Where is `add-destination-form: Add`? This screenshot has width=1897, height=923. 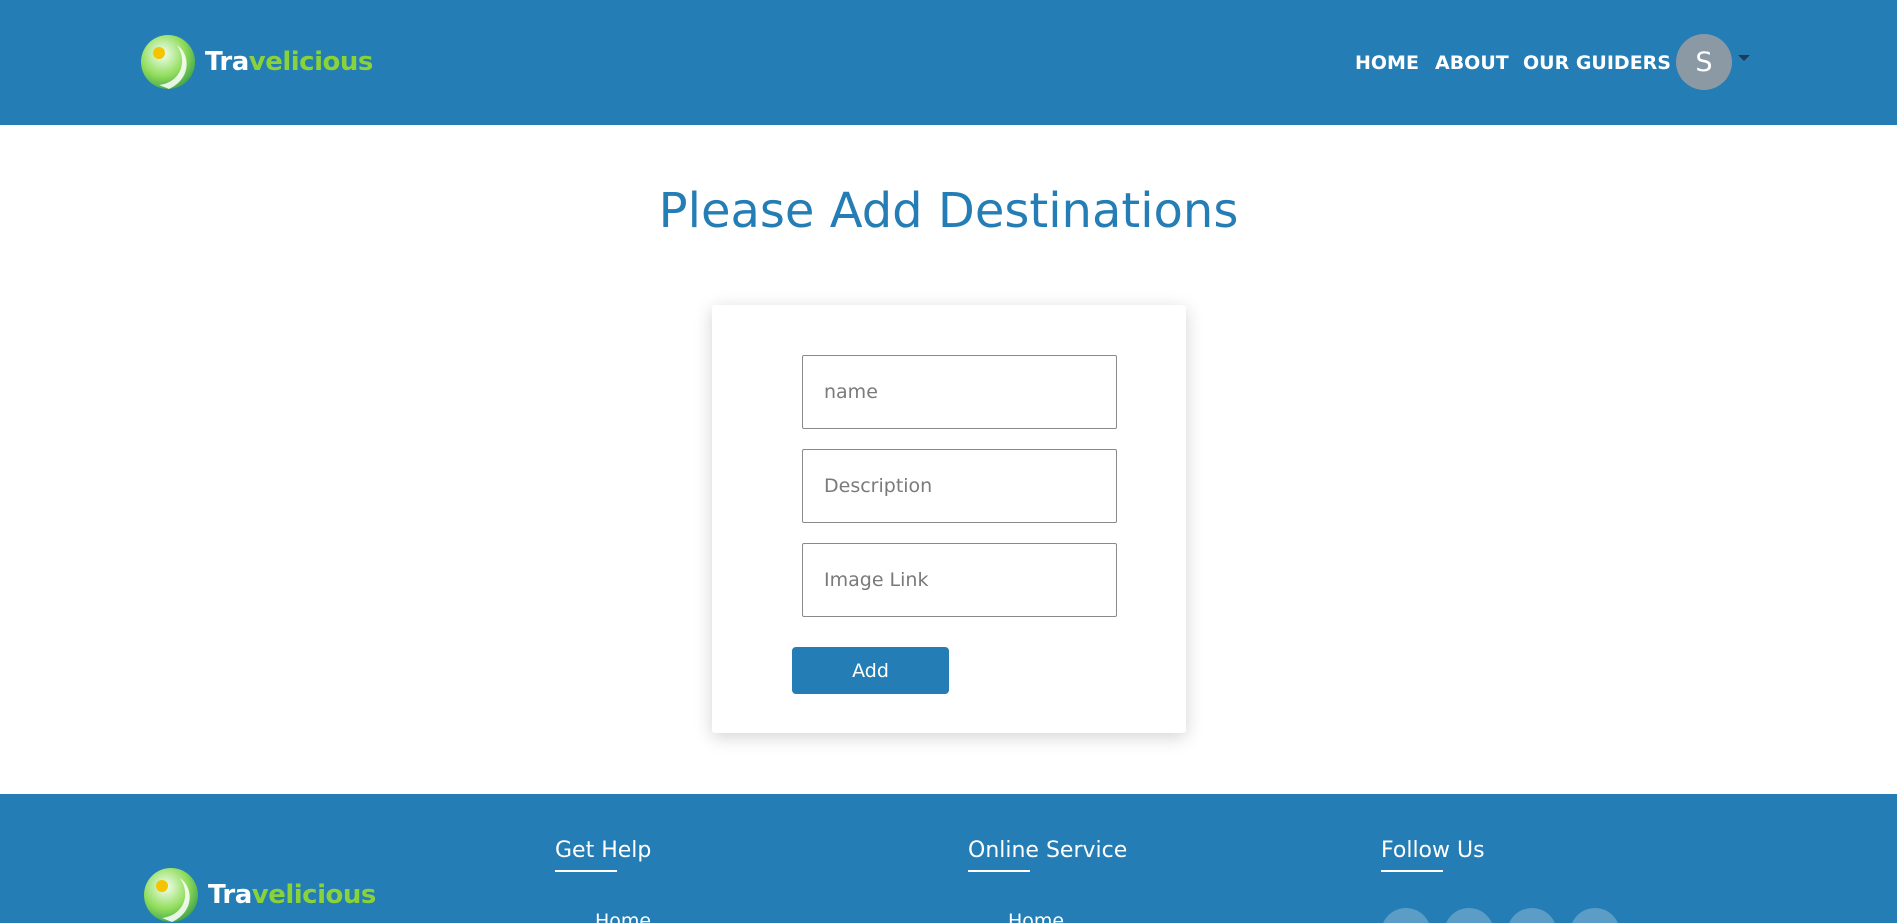 add-destination-form: Add is located at coordinates (949, 519).